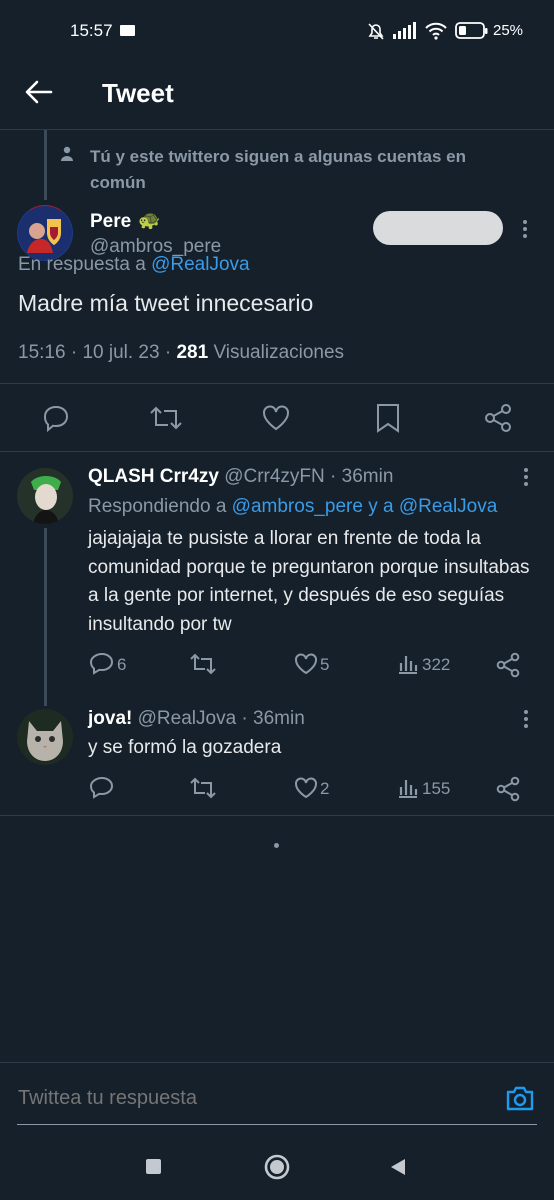  What do you see at coordinates (365, 506) in the screenshot?
I see `replying-to-link: @ambros_pere y a @RealJova` at bounding box center [365, 506].